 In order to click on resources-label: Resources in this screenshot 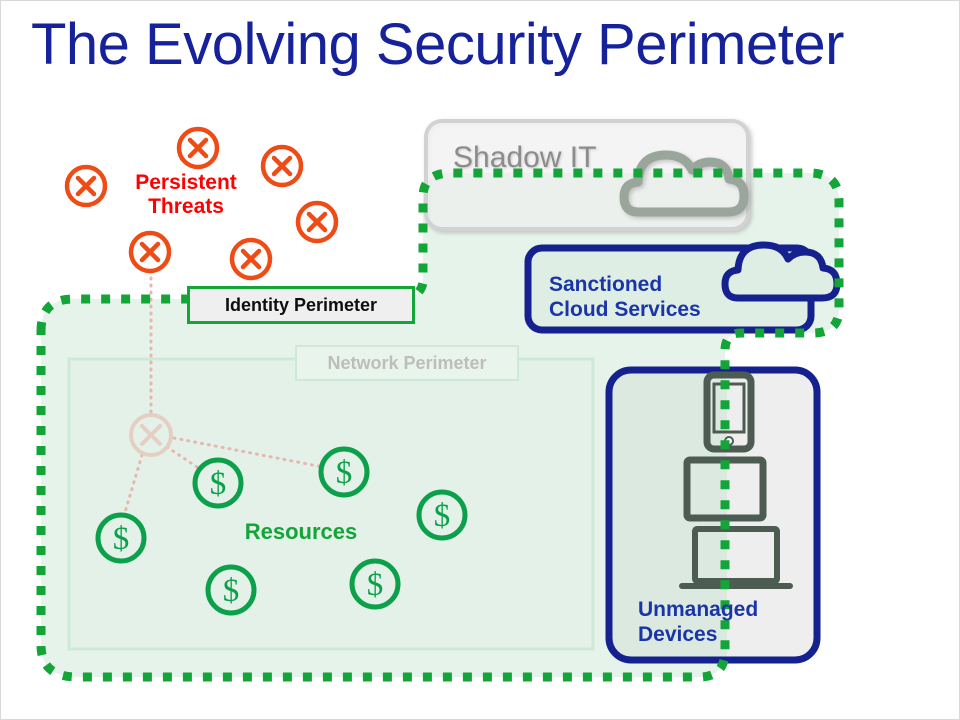, I will do `click(301, 531)`.